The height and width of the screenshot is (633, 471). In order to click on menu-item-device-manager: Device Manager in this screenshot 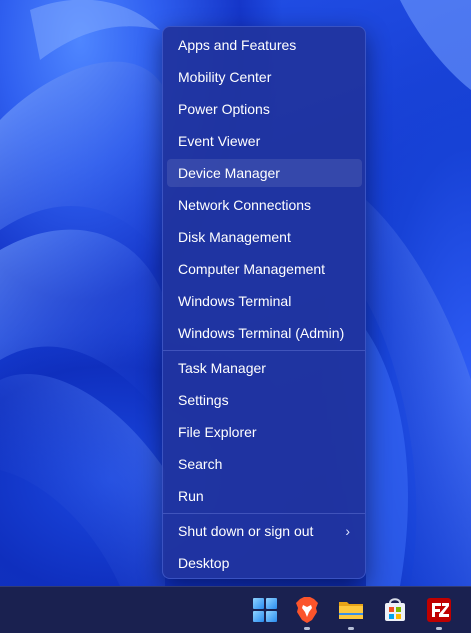, I will do `click(264, 173)`.